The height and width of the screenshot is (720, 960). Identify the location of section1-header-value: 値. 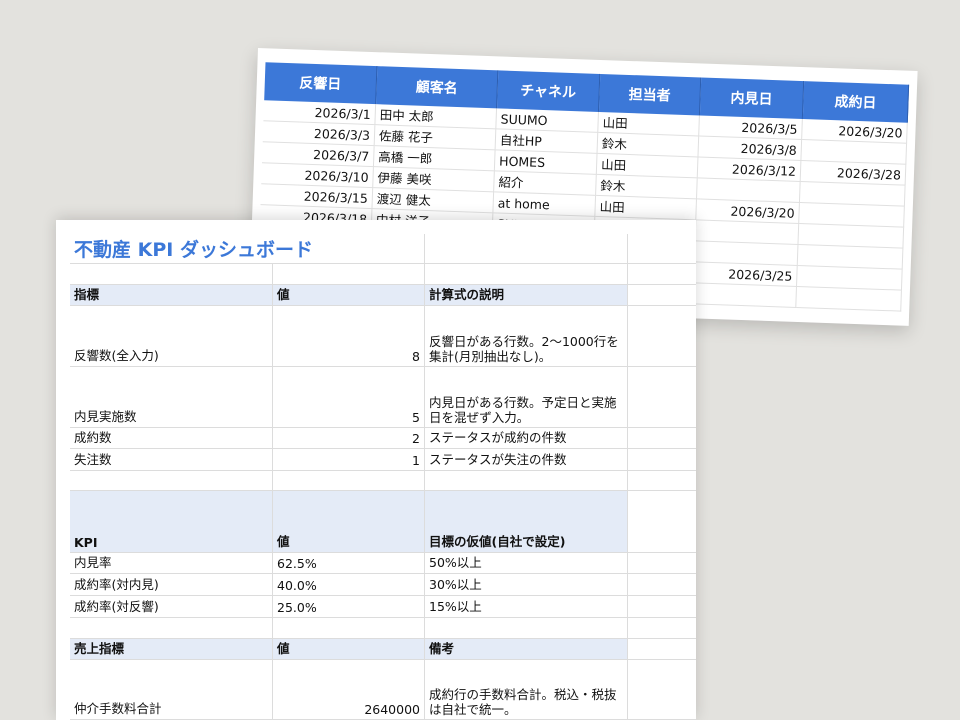
(349, 295).